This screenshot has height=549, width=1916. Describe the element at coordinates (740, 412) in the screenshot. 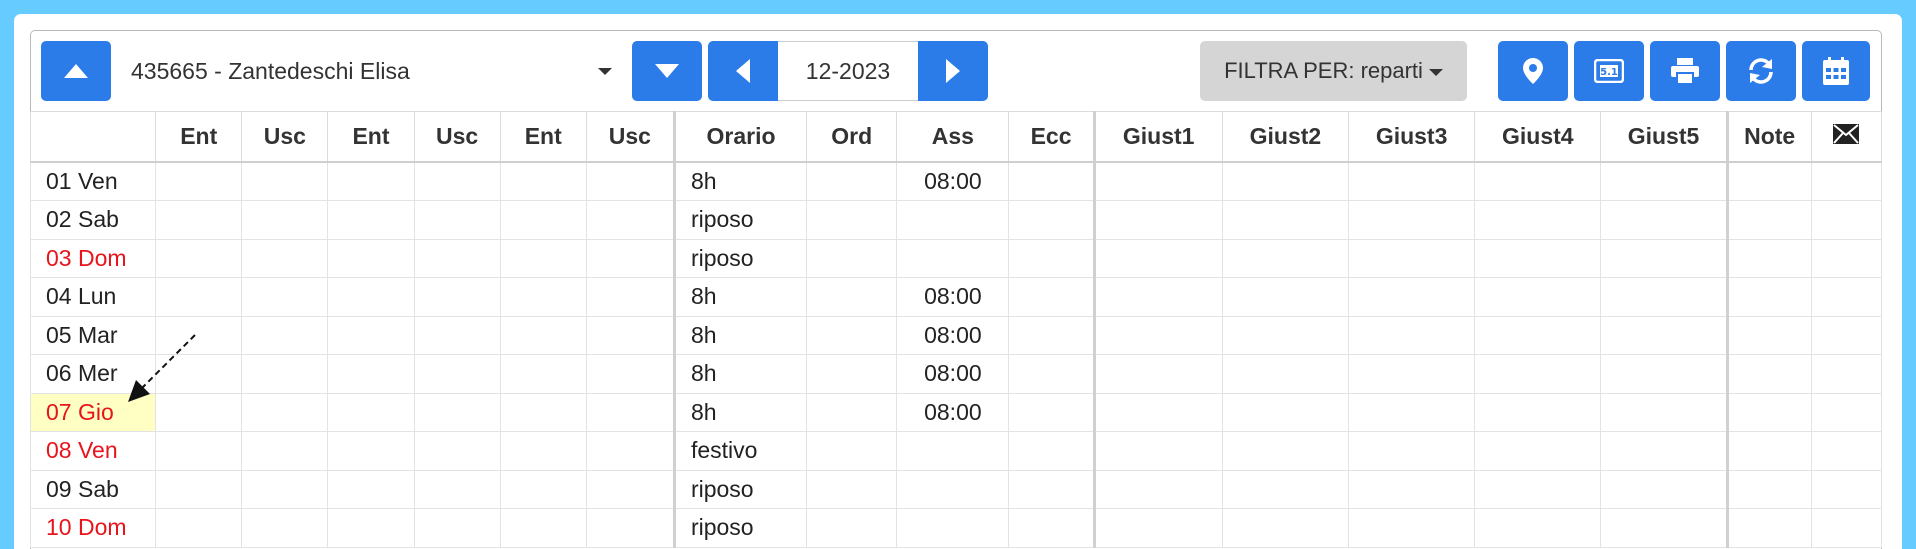

I see `orario-cell: 8h` at that location.